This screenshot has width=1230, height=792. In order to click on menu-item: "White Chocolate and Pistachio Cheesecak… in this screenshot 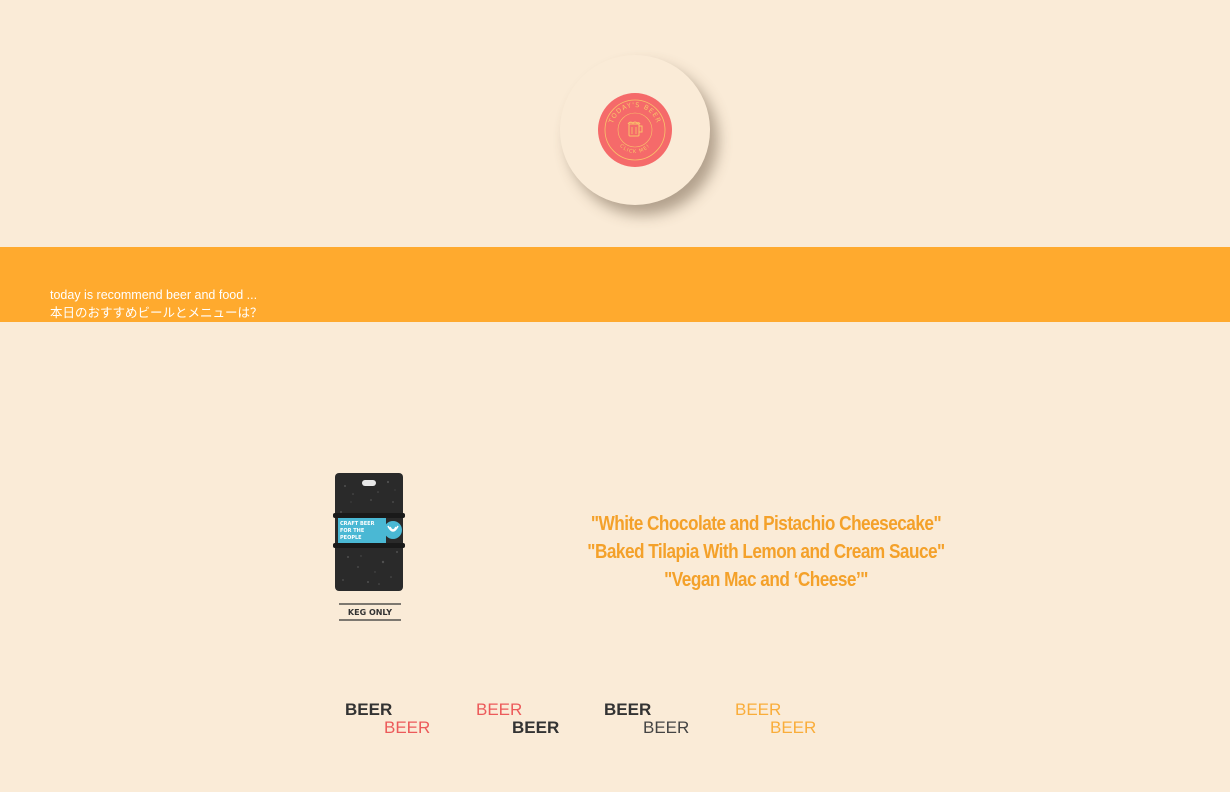, I will do `click(766, 524)`.